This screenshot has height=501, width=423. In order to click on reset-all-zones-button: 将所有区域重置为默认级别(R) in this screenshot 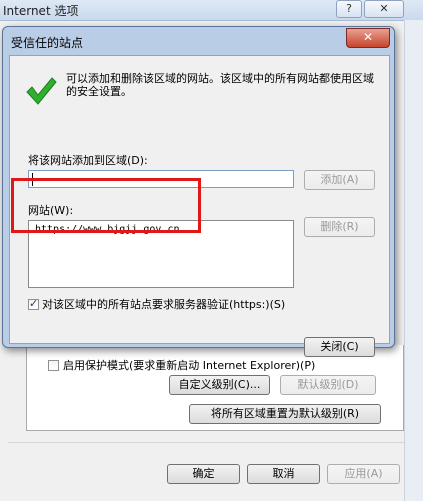, I will do `click(285, 414)`.